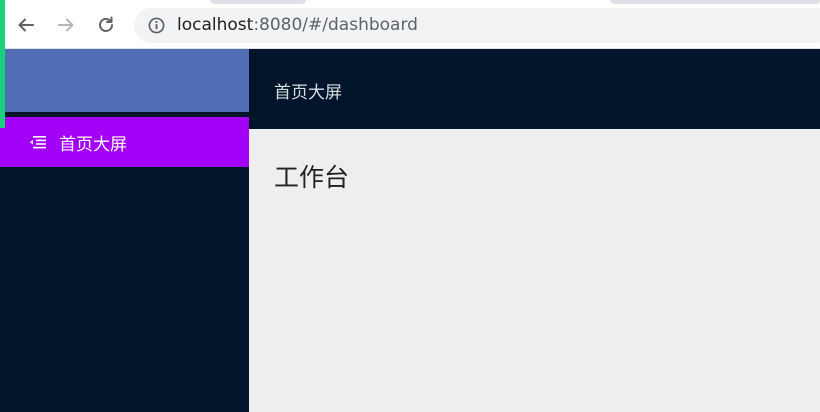 The width and height of the screenshot is (820, 412). Describe the element at coordinates (477, 25) in the screenshot. I see `address-bar: localhost:8080/#/dashboard` at that location.